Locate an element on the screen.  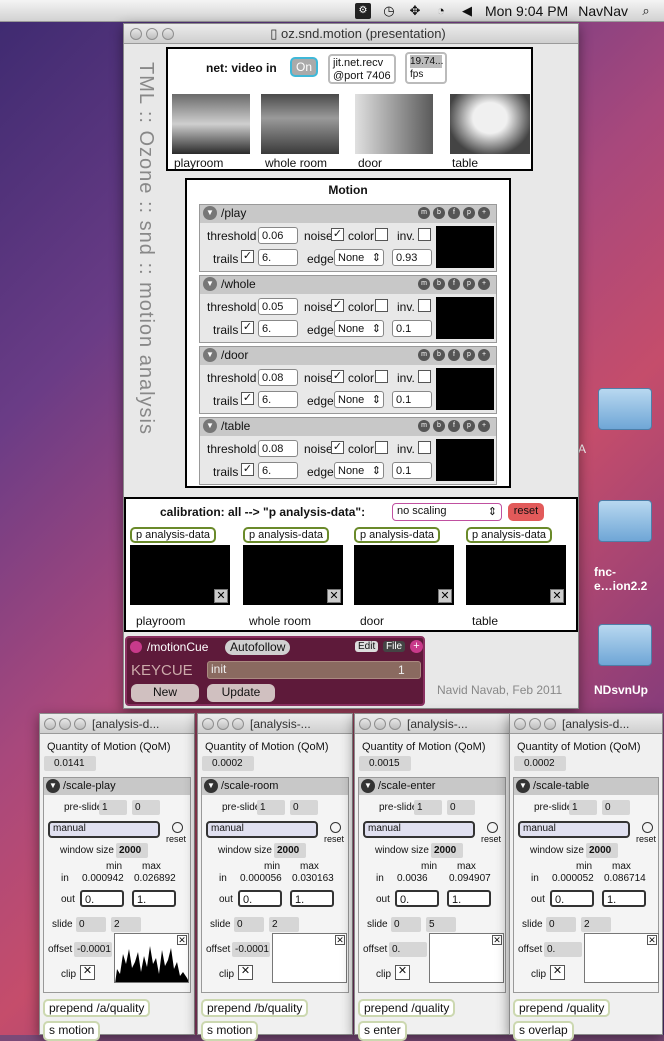
volume-icon: ◀ is located at coordinates (467, 11).